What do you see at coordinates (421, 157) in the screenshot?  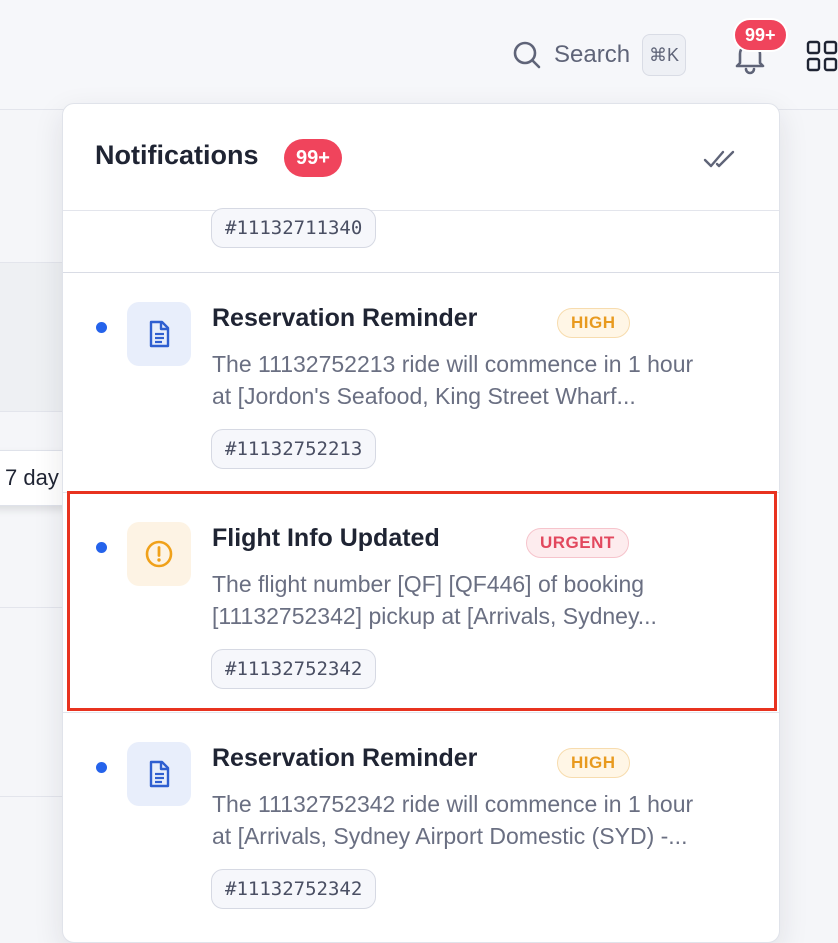 I see `notifications-header: Notifications 99+` at bounding box center [421, 157].